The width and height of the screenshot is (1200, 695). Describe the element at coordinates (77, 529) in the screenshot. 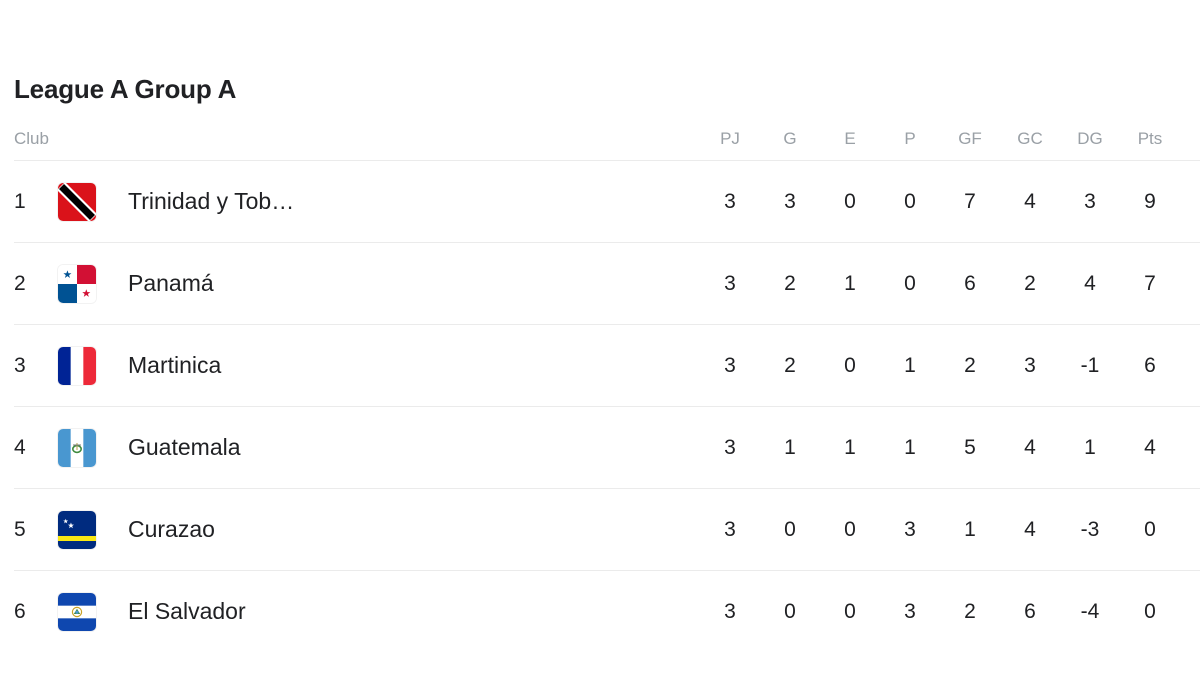

I see `curacao-flag` at that location.